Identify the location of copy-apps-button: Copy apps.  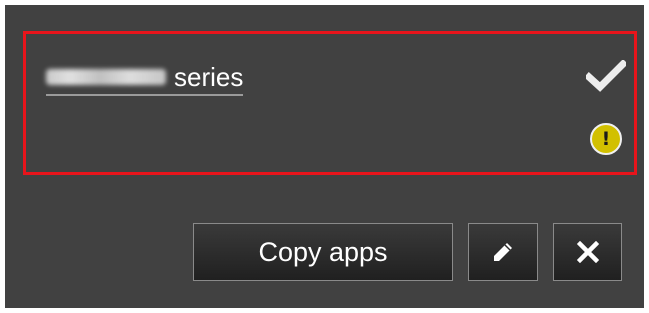
(323, 252).